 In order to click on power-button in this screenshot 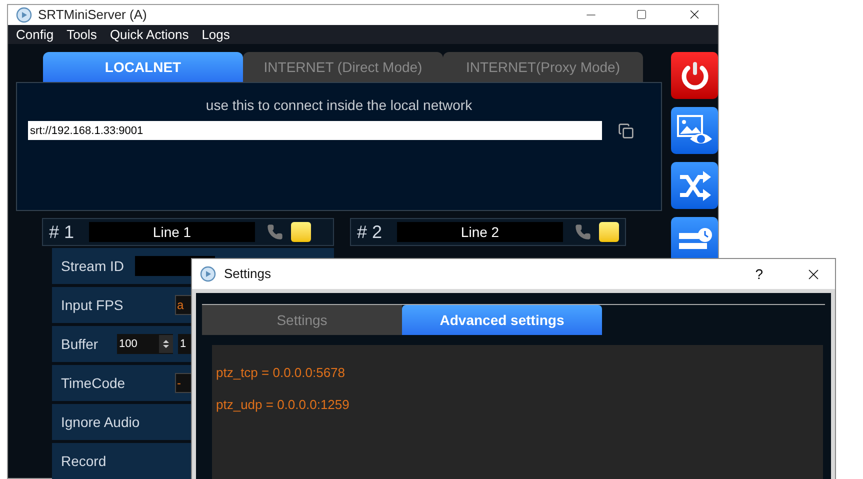, I will do `click(694, 75)`.